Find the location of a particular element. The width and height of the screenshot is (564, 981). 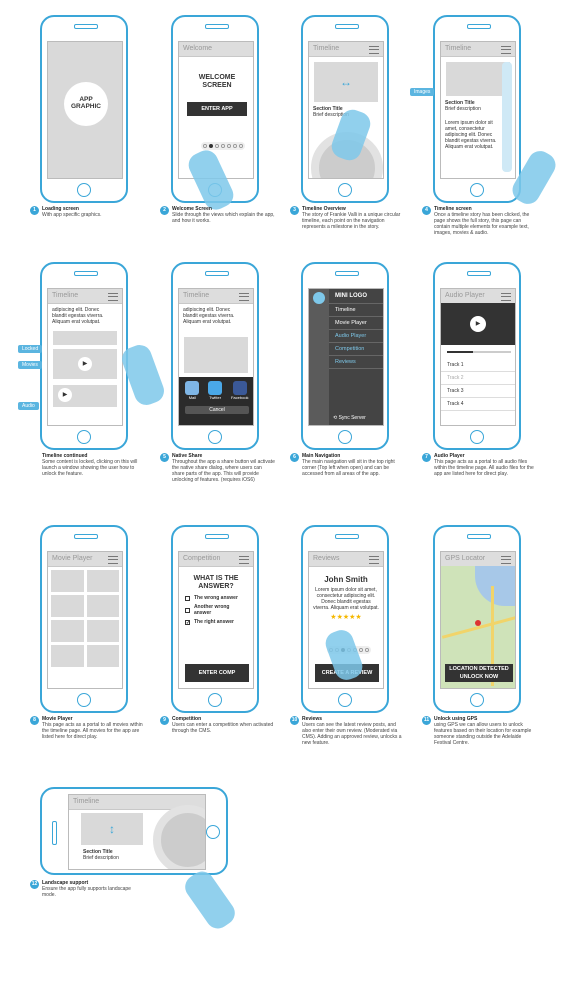

map-pin-icon is located at coordinates (478, 623).